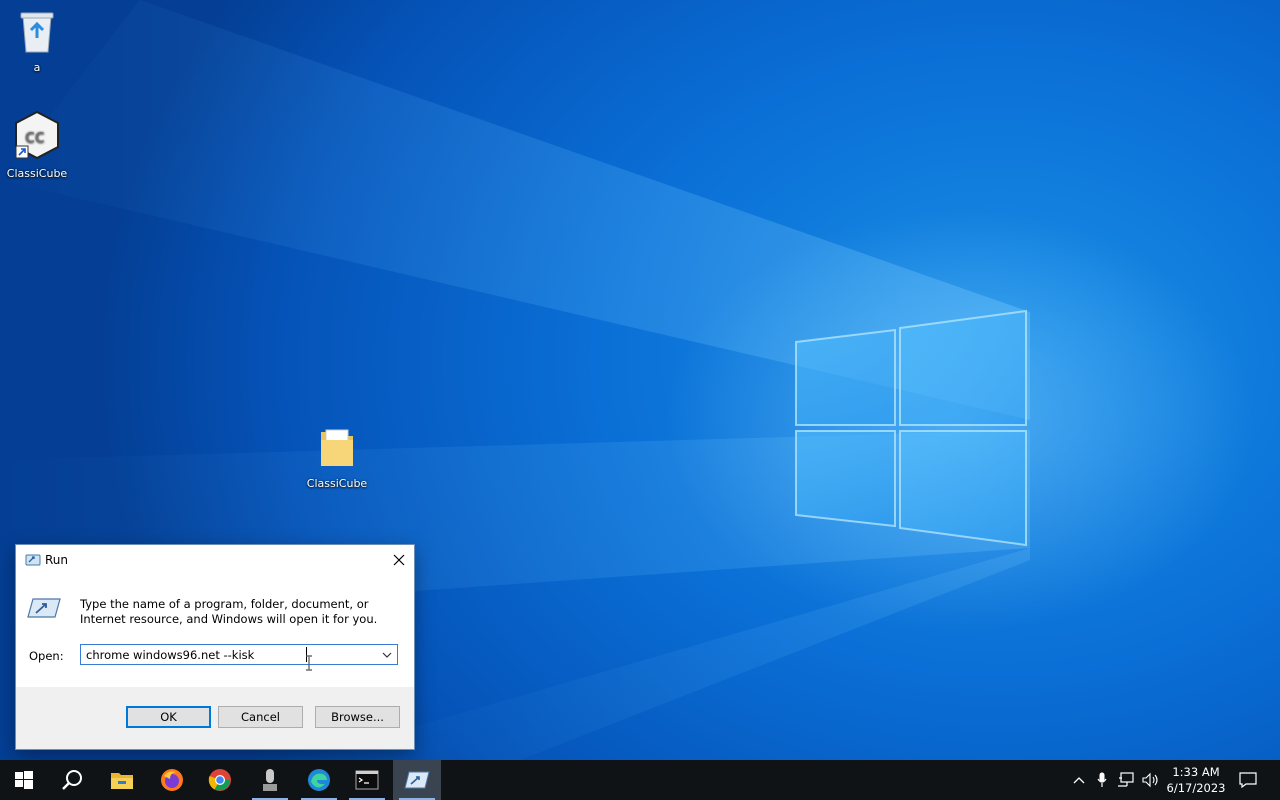  I want to click on taskbar-microphone-app, so click(270, 780).